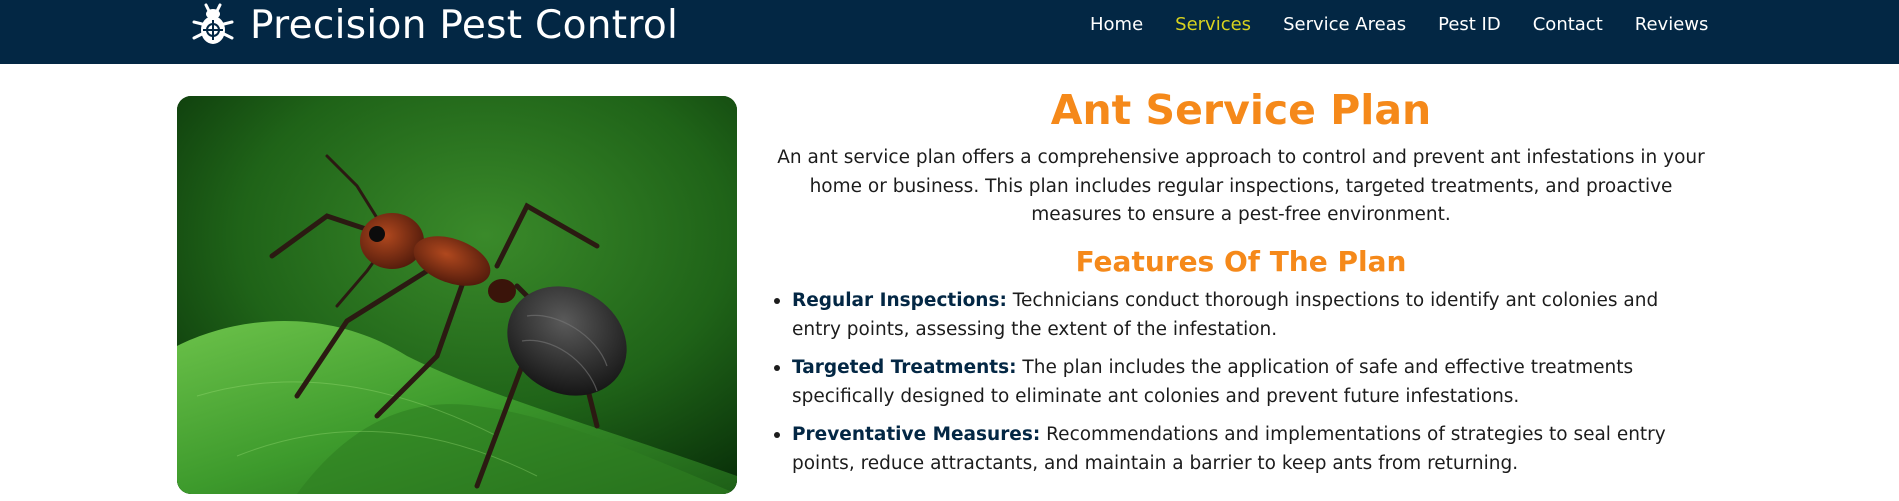 The image size is (1899, 501). What do you see at coordinates (464, 25) in the screenshot?
I see `brand-title: Precision Pest Control` at bounding box center [464, 25].